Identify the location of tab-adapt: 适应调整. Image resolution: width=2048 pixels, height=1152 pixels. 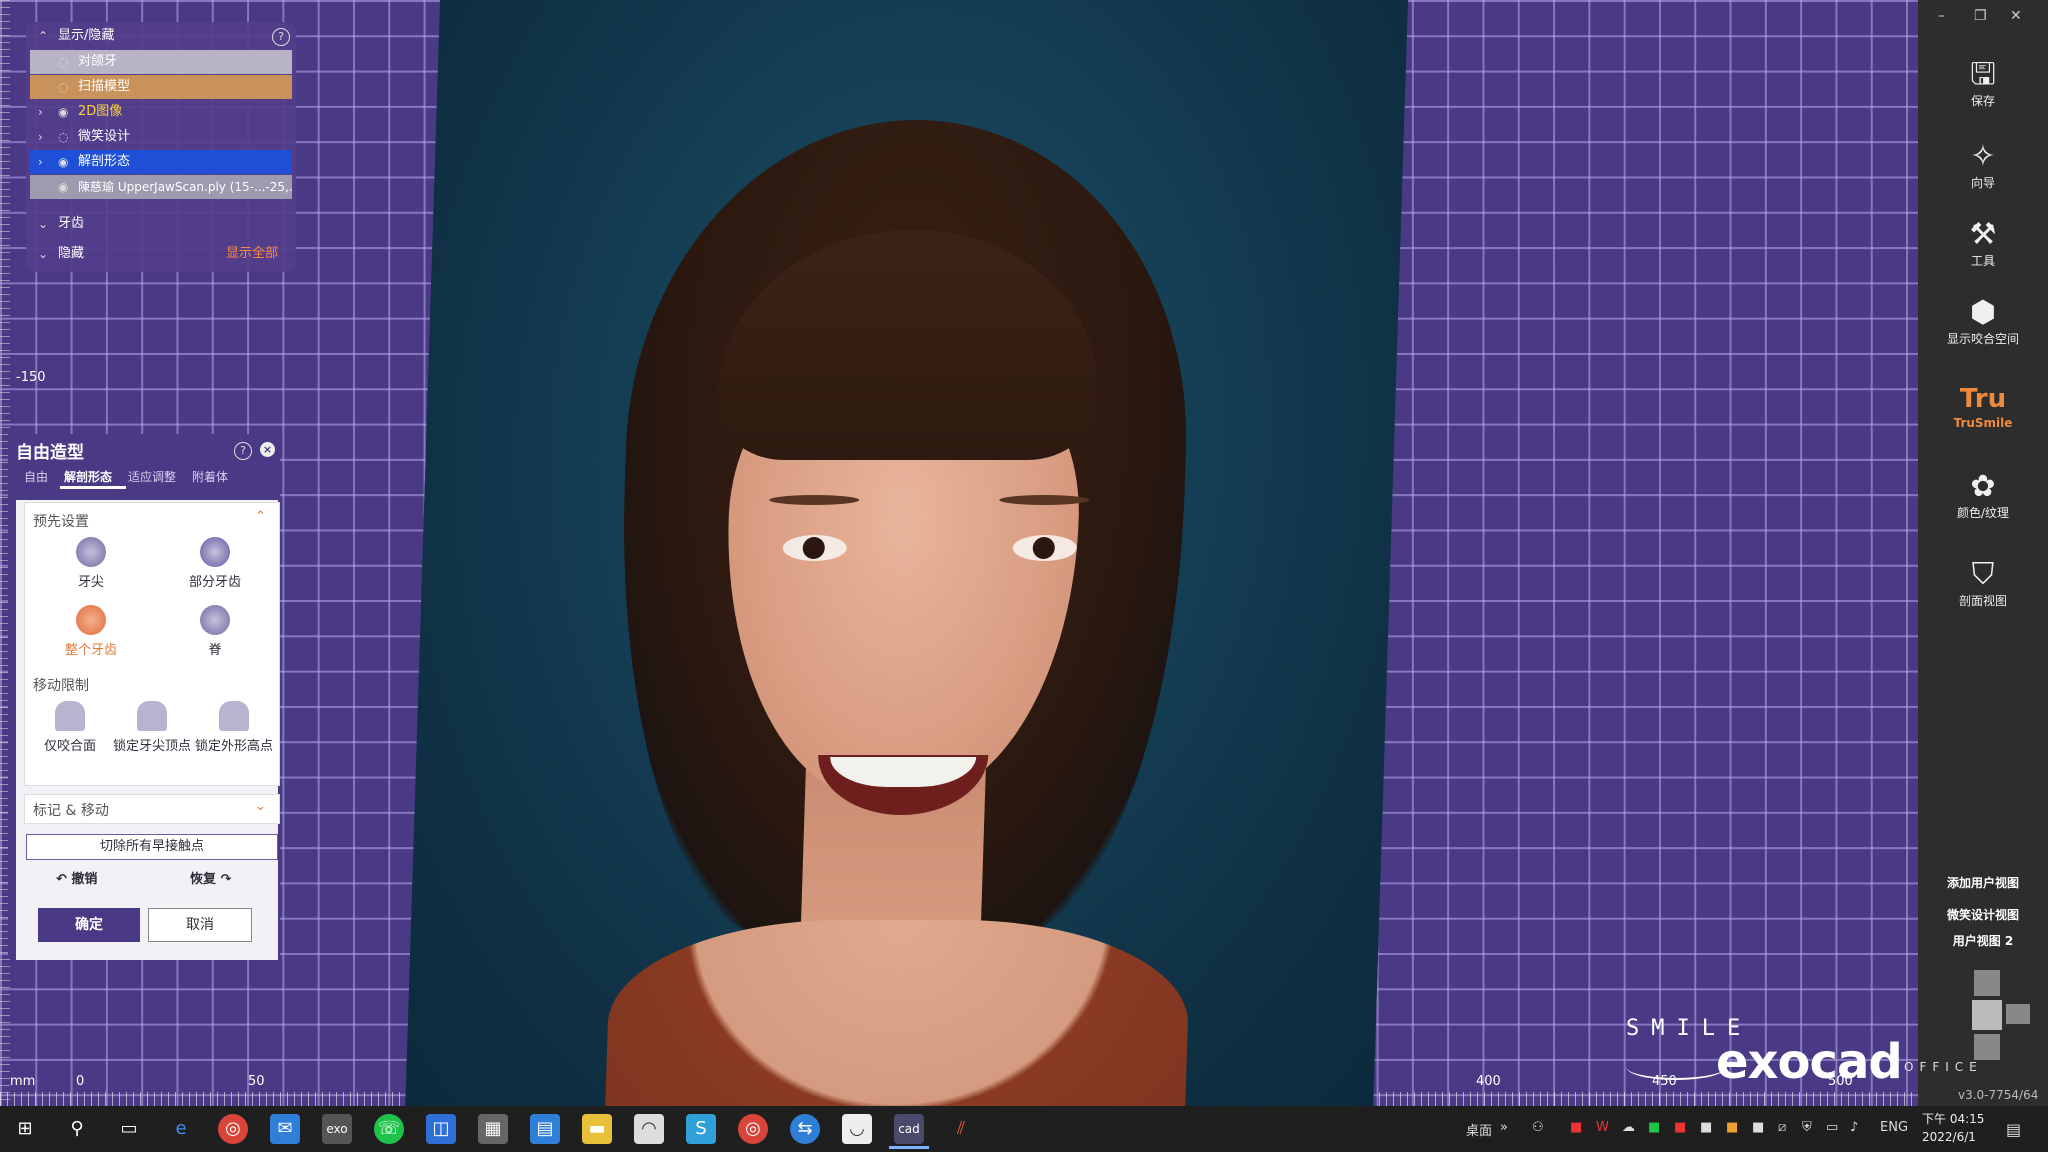
(152, 476).